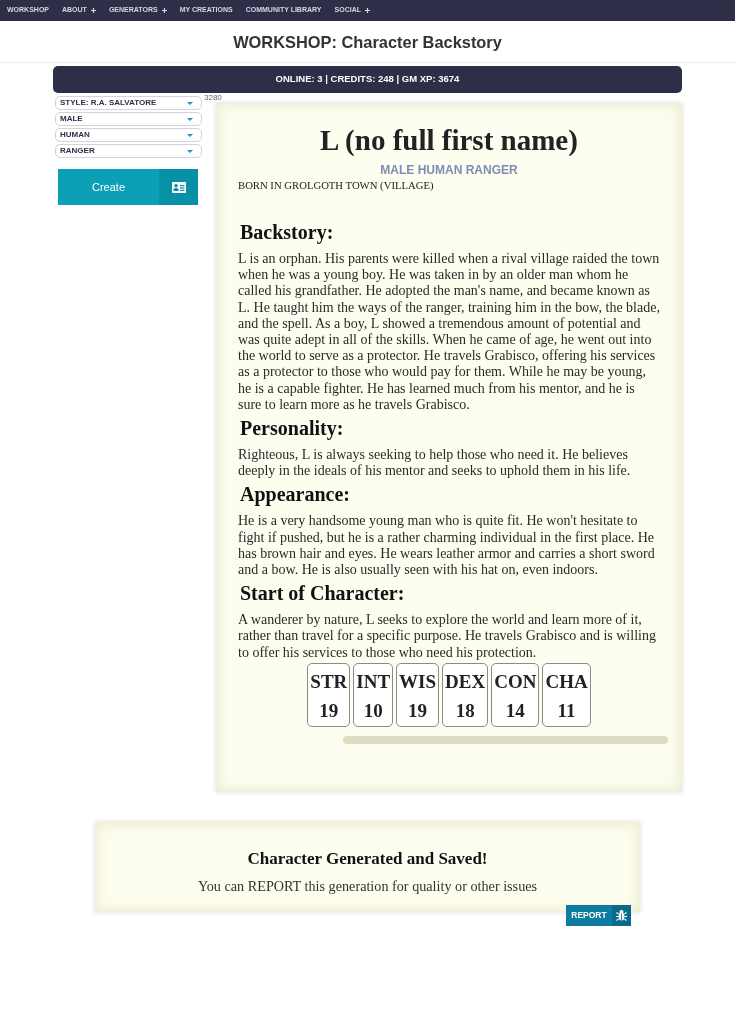 This screenshot has height=1024, width=735. What do you see at coordinates (566, 710) in the screenshot?
I see `stat-value: 11` at bounding box center [566, 710].